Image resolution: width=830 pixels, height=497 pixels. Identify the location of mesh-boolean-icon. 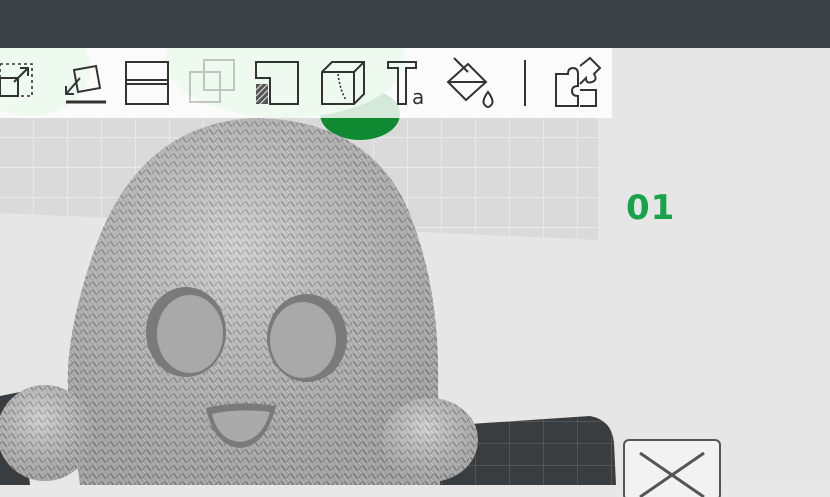
(212, 81).